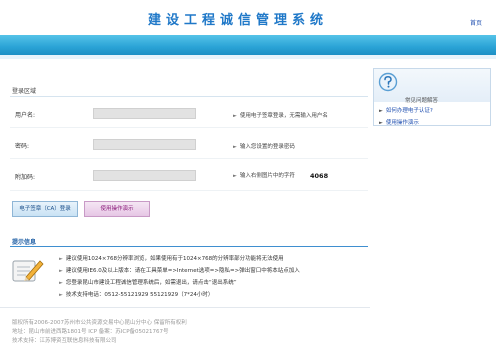  I want to click on tip-item-text: 您登录昆山市建设工程诚信管理系统后，如需退出，请点击“退出系统”, so click(151, 283).